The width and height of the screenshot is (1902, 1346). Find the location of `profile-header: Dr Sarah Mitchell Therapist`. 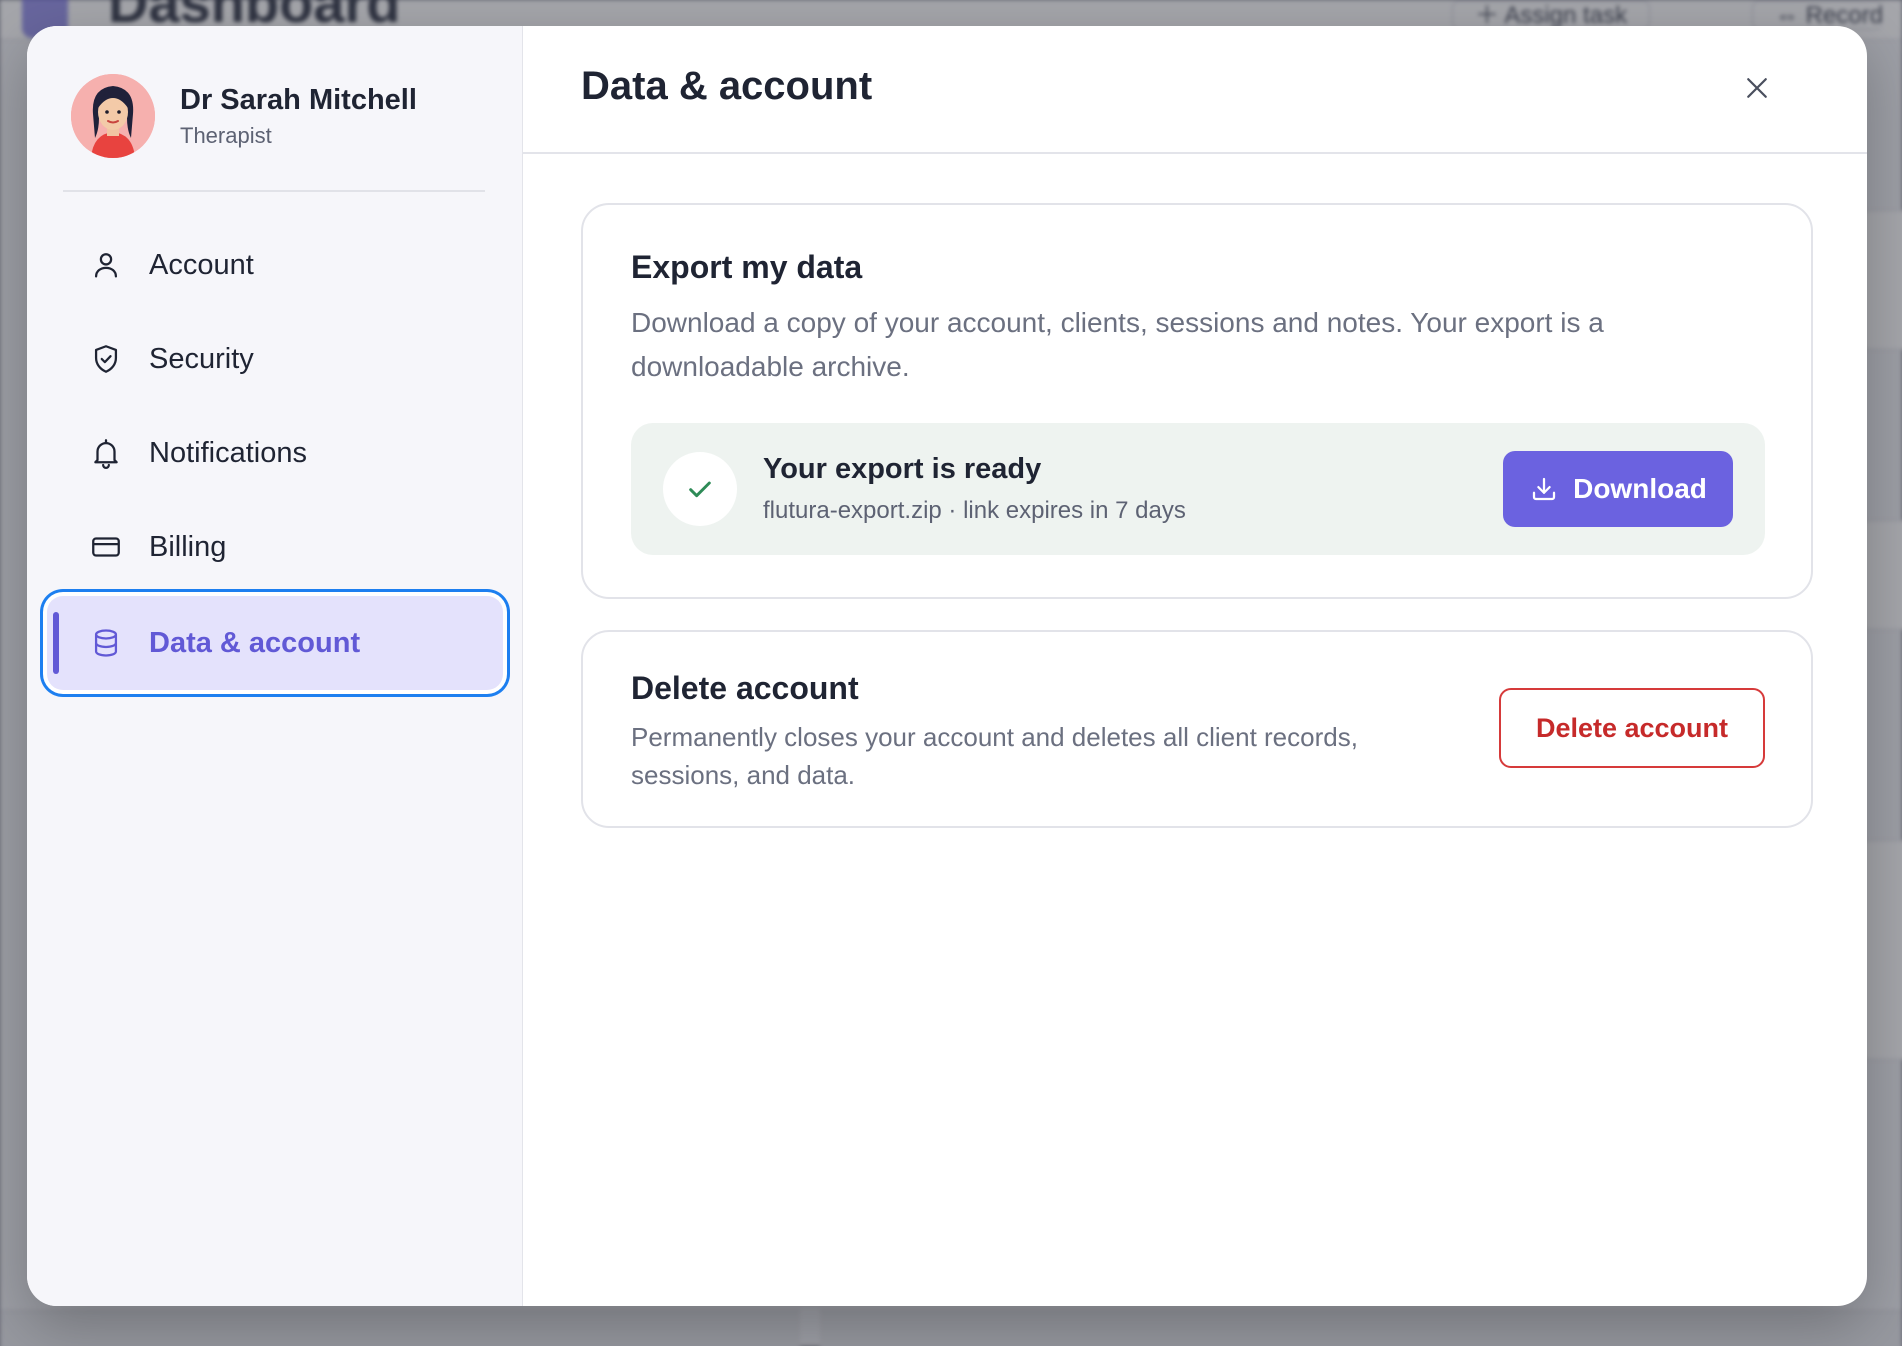

profile-header: Dr Sarah Mitchell Therapist is located at coordinates (244, 116).